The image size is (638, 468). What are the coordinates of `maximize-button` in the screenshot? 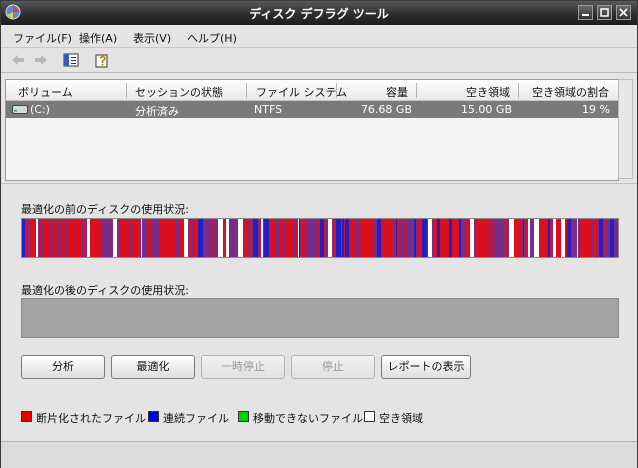 It's located at (604, 12).